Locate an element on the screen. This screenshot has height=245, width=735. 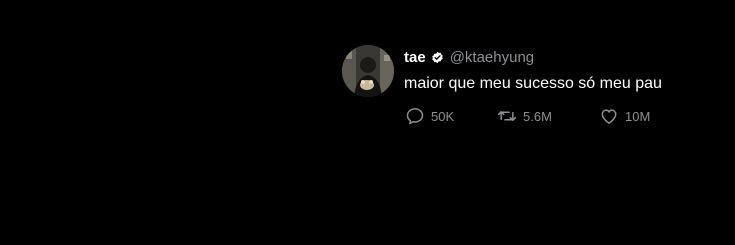
heart-icon is located at coordinates (609, 116).